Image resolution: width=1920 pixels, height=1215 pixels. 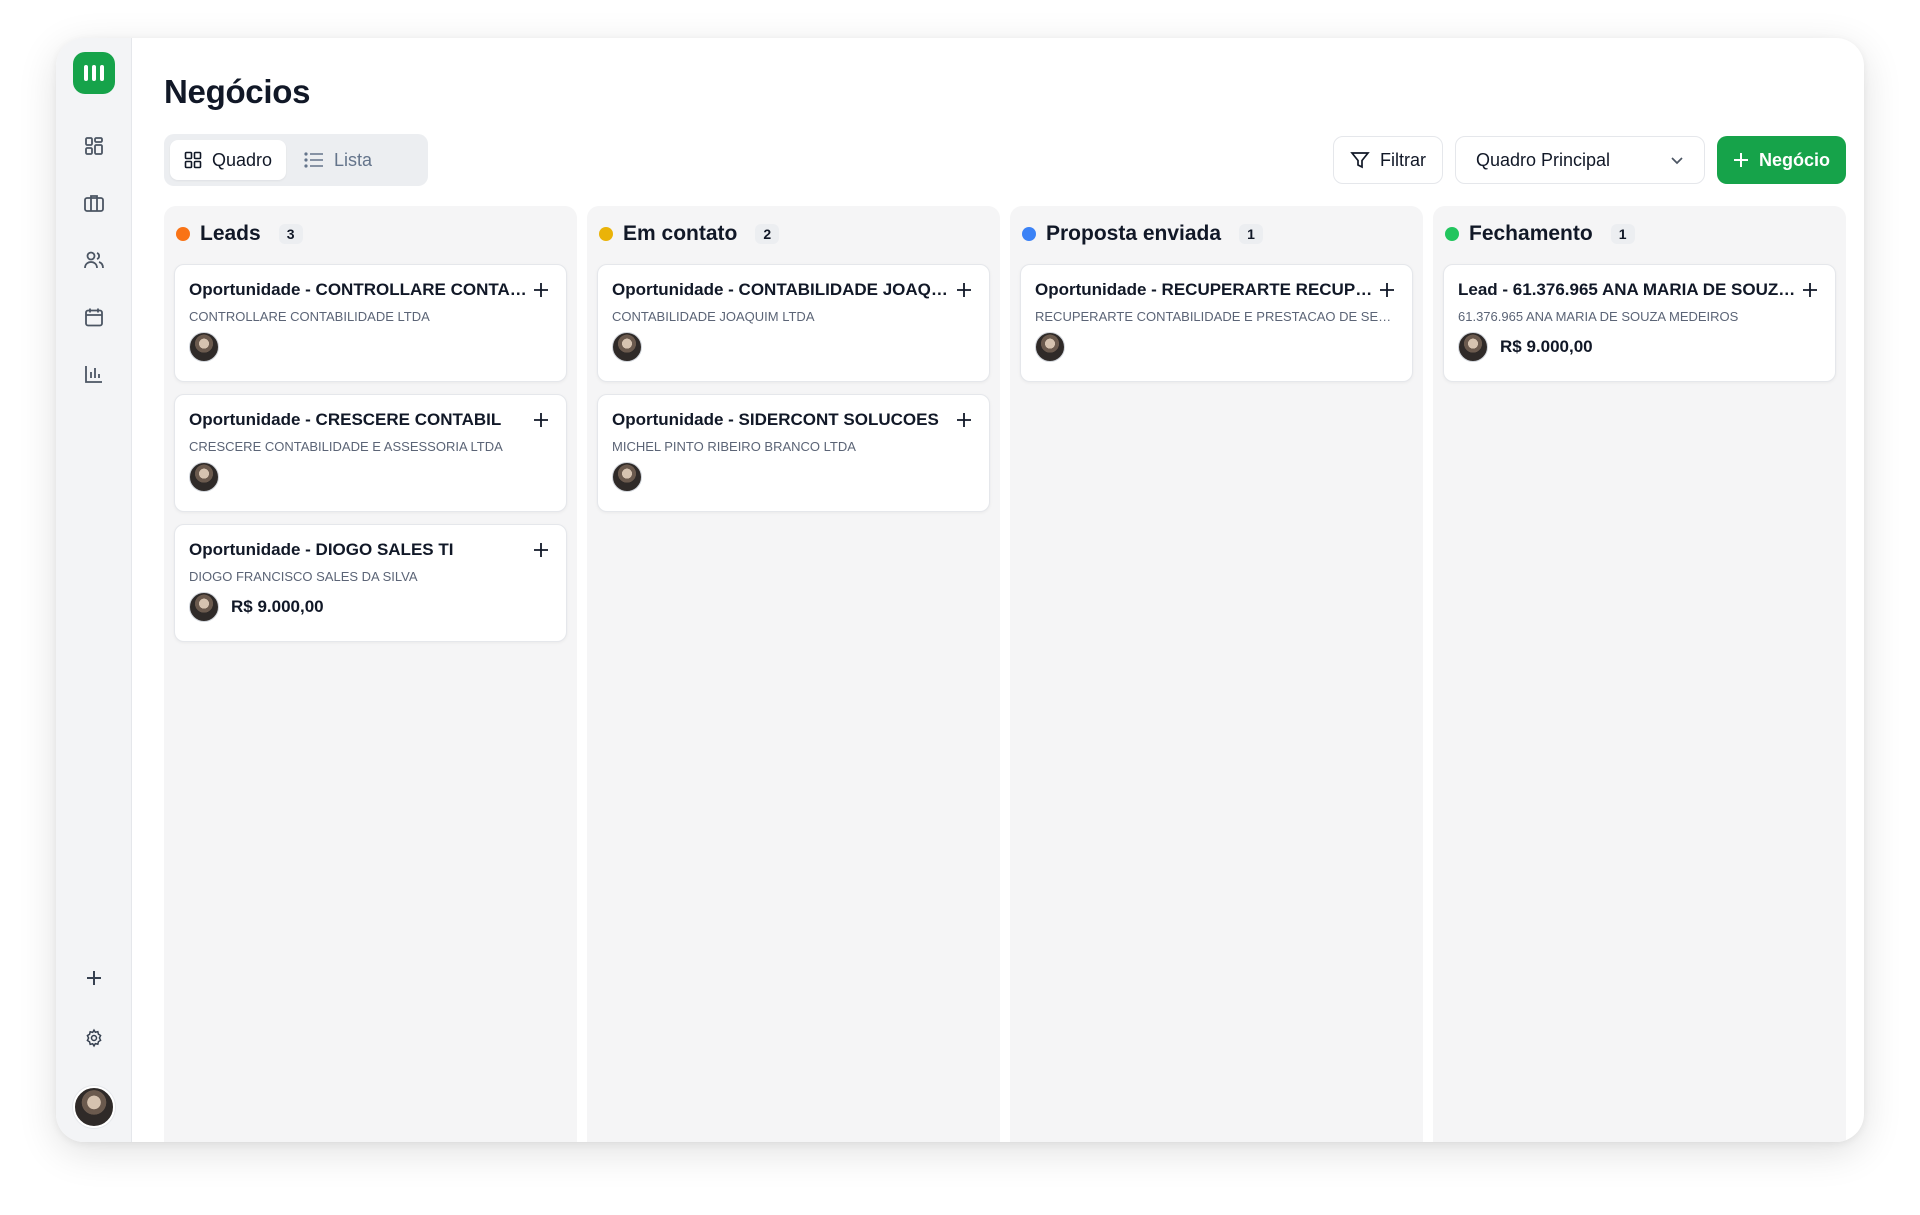 I want to click on users-icon, so click(x=94, y=260).